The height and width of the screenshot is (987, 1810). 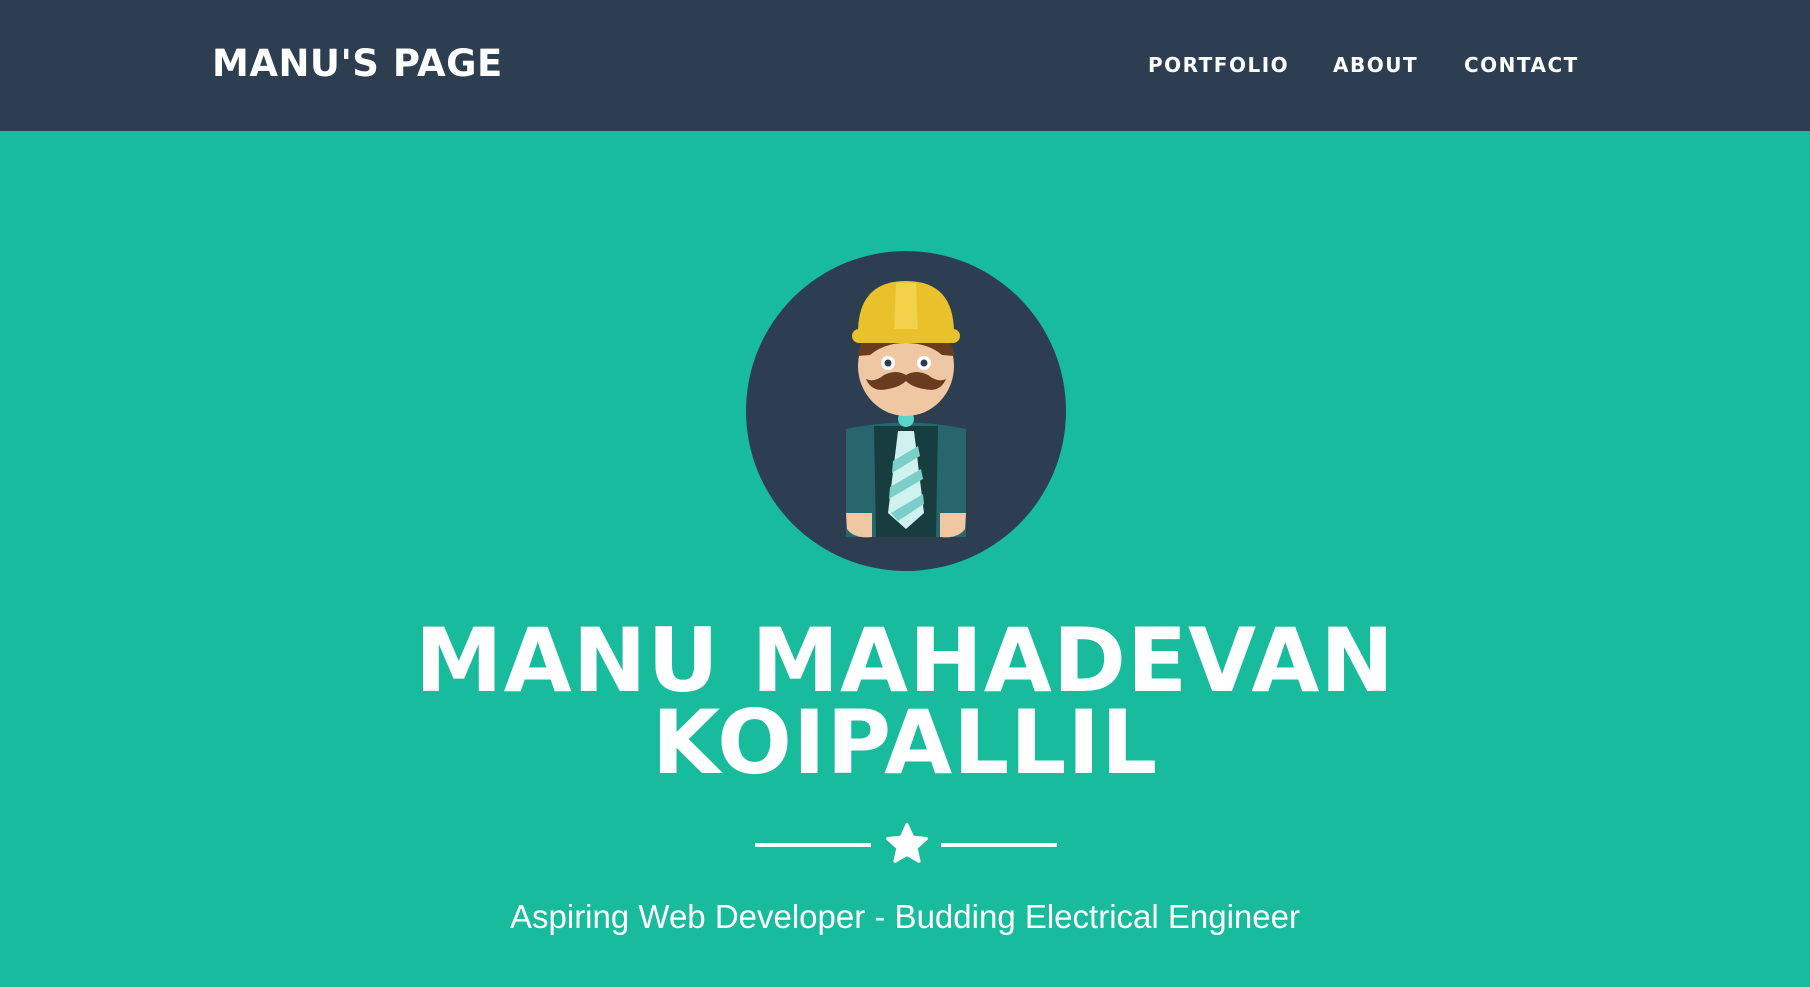 I want to click on nav-link-portfolio: PORTFOLIO, so click(x=1218, y=65).